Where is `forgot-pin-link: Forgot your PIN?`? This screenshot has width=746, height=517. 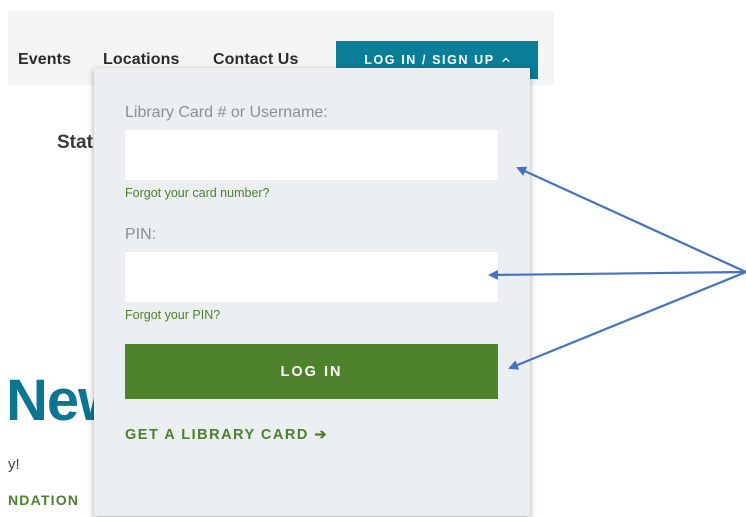
forgot-pin-link: Forgot your PIN? is located at coordinates (172, 315).